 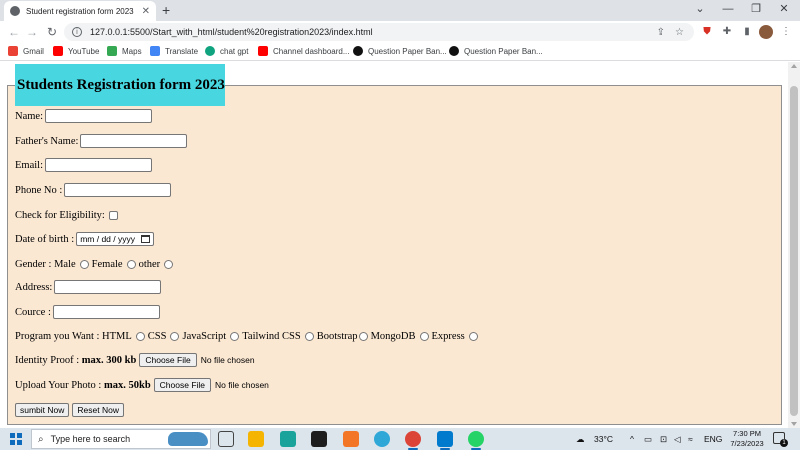 What do you see at coordinates (227, 360) in the screenshot?
I see `identity-file-status: No file chosen` at bounding box center [227, 360].